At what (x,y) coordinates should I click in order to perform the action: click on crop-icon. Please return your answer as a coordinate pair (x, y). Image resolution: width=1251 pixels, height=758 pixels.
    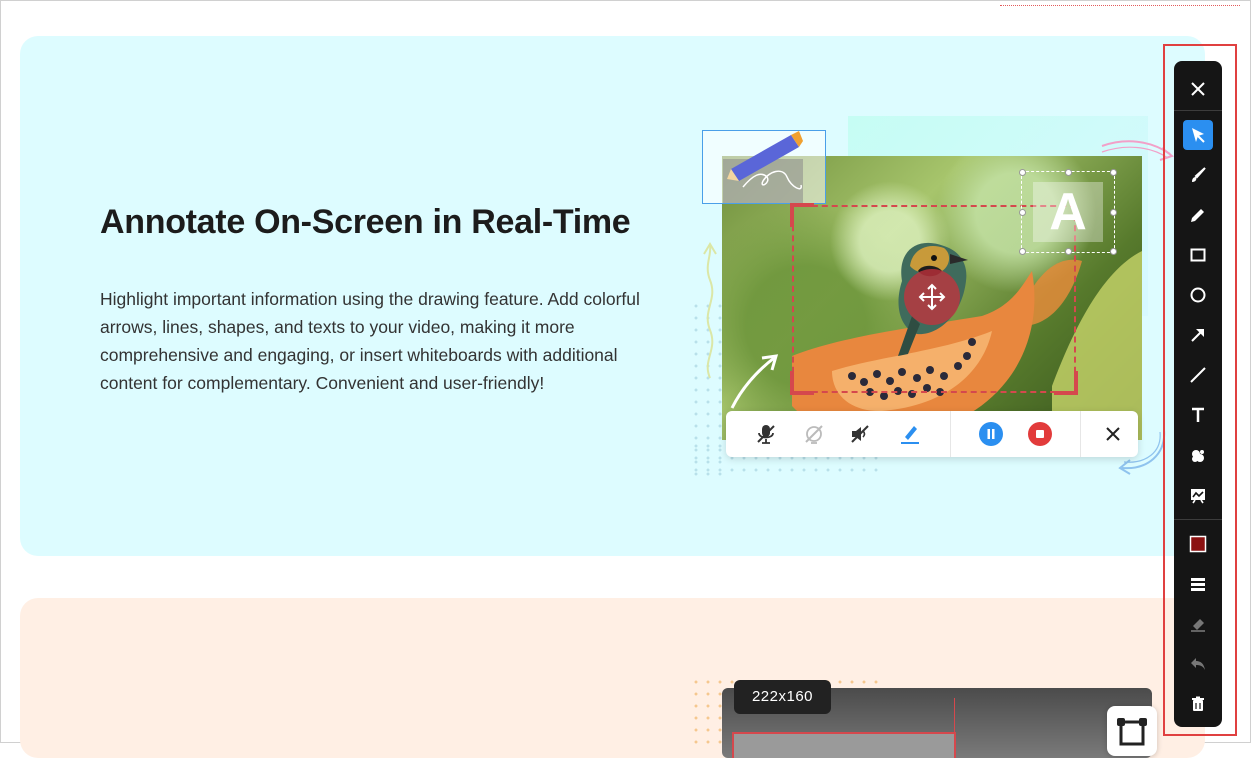
    Looking at the image, I should click on (1132, 731).